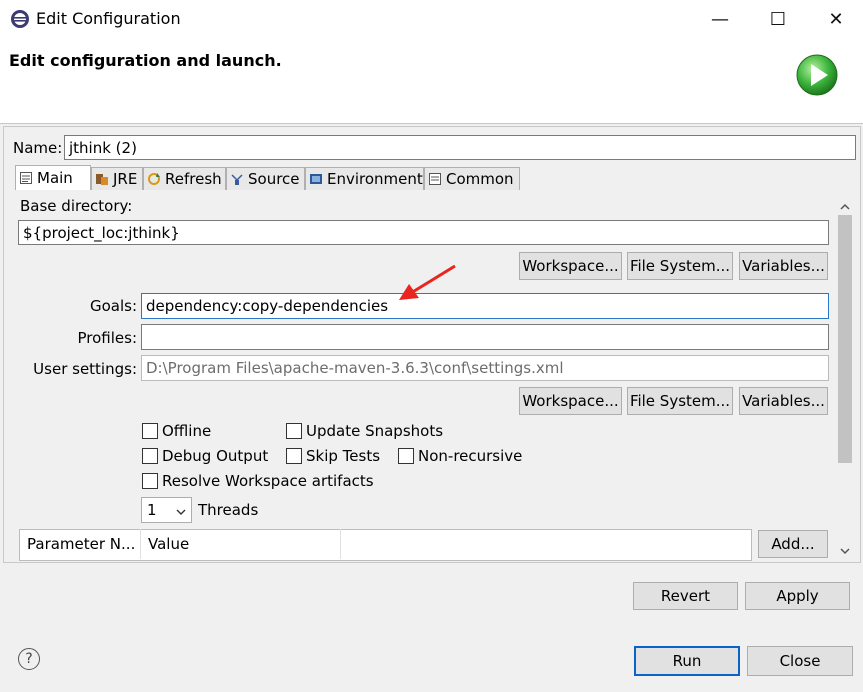 This screenshot has width=863, height=692. What do you see at coordinates (26, 178) in the screenshot?
I see `main-tab-icon` at bounding box center [26, 178].